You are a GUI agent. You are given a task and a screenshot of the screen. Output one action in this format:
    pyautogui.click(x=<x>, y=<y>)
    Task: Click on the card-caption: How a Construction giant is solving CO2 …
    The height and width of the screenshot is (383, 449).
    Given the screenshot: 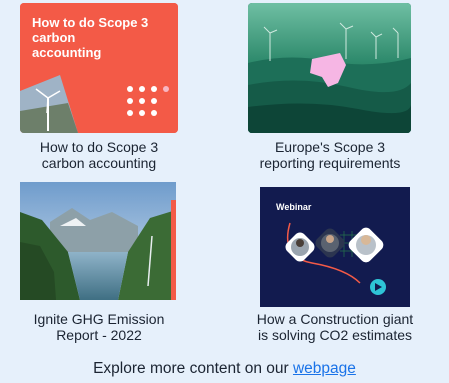 What is the action you would take?
    pyautogui.click(x=335, y=327)
    